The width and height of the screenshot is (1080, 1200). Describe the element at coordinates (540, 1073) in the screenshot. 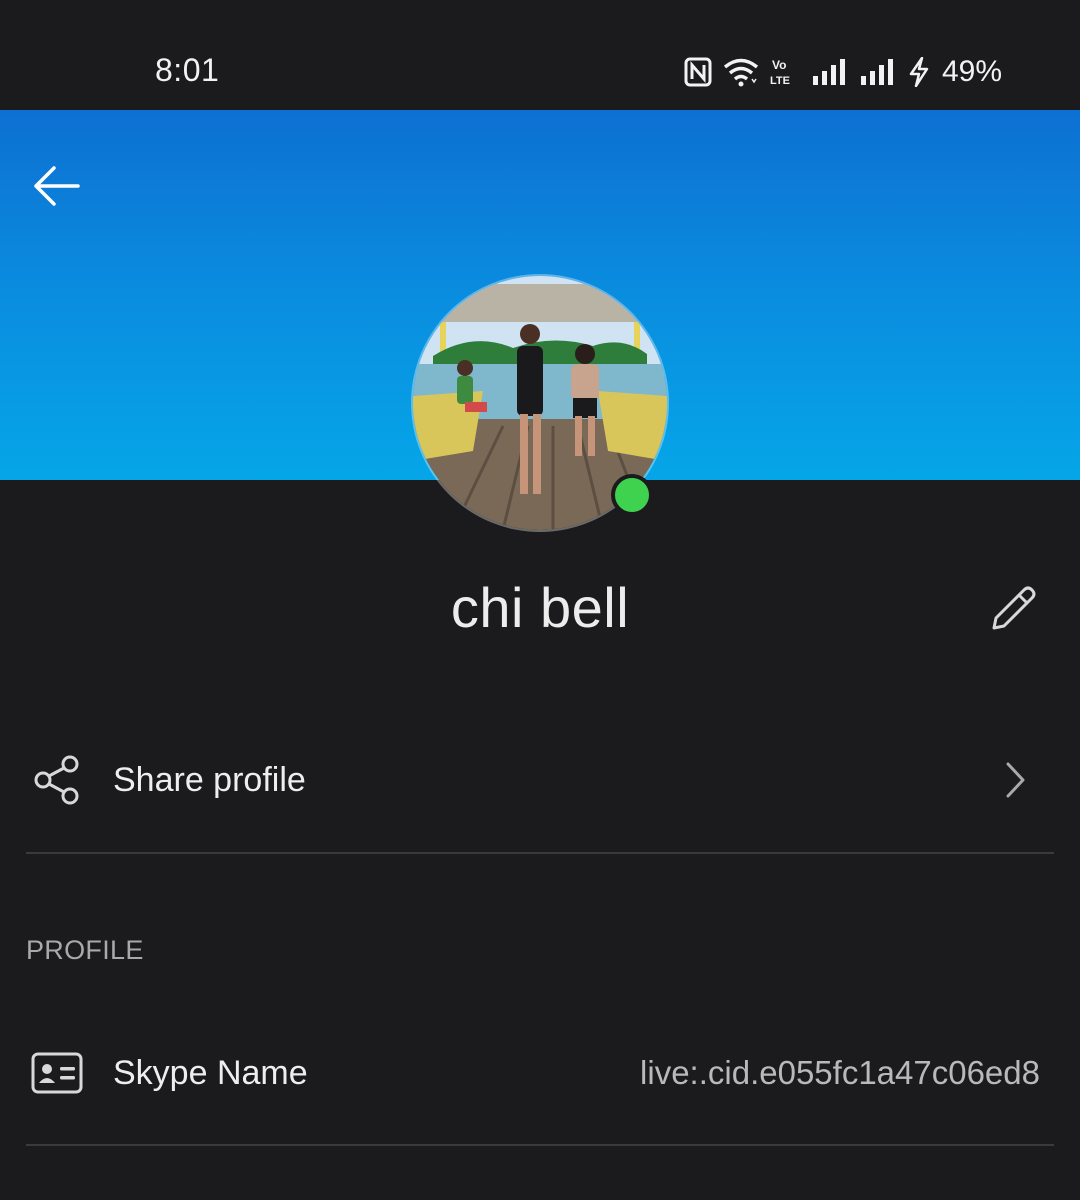

I see `skype-name-row: Skype Name live:.cid.e055fc1a47c06ed8` at that location.